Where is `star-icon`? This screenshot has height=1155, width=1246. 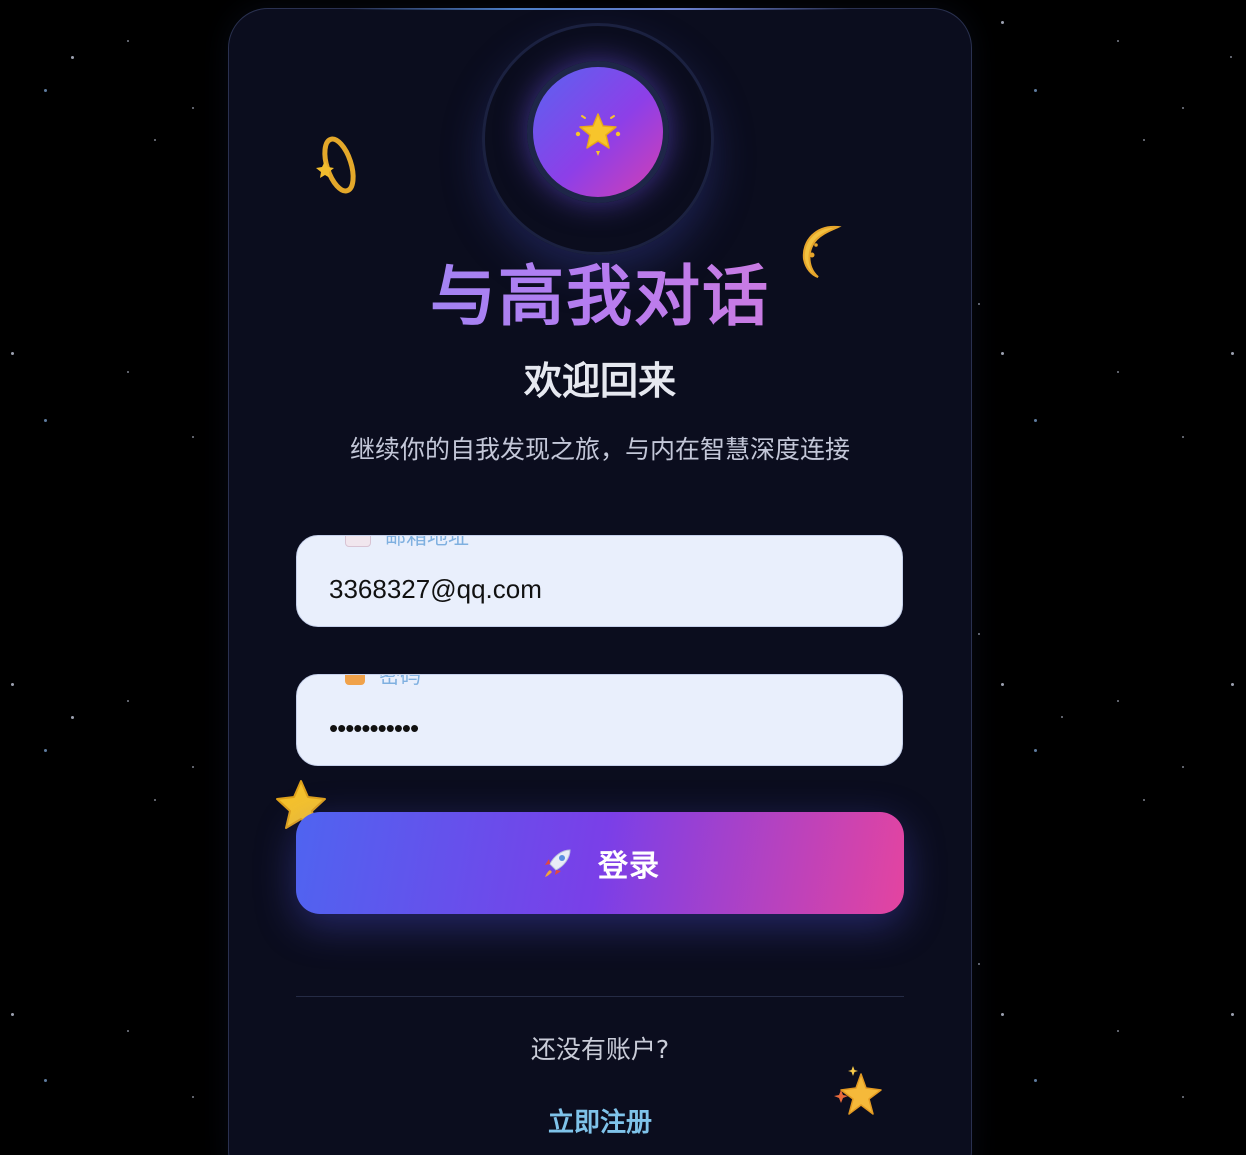
star-icon is located at coordinates (598, 132).